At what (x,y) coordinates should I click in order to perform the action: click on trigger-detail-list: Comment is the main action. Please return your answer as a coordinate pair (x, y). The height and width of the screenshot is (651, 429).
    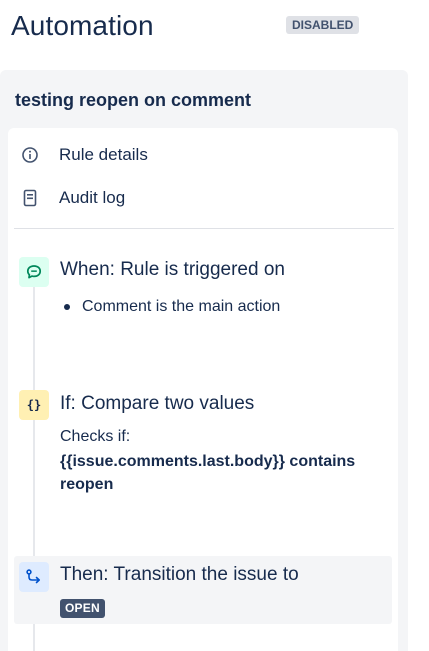
    Looking at the image, I should click on (172, 307).